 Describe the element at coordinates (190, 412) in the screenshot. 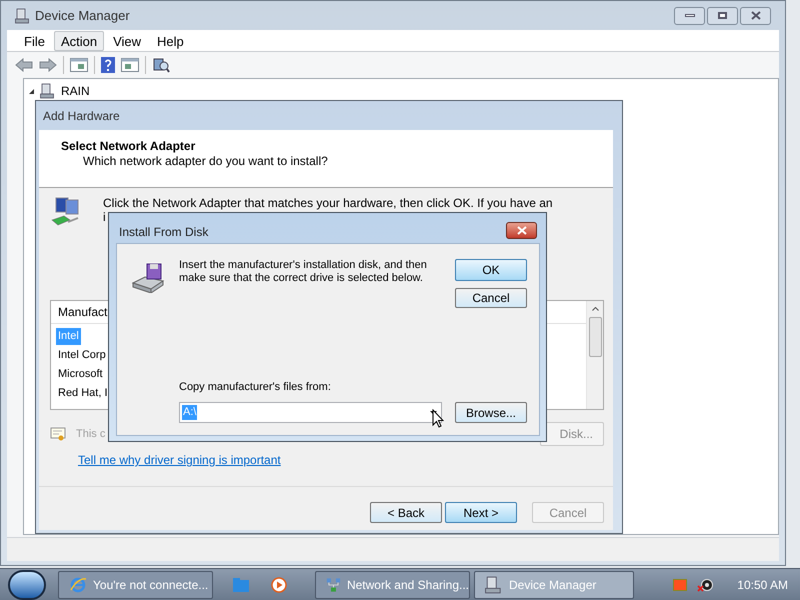

I see `path-value: A:\` at that location.